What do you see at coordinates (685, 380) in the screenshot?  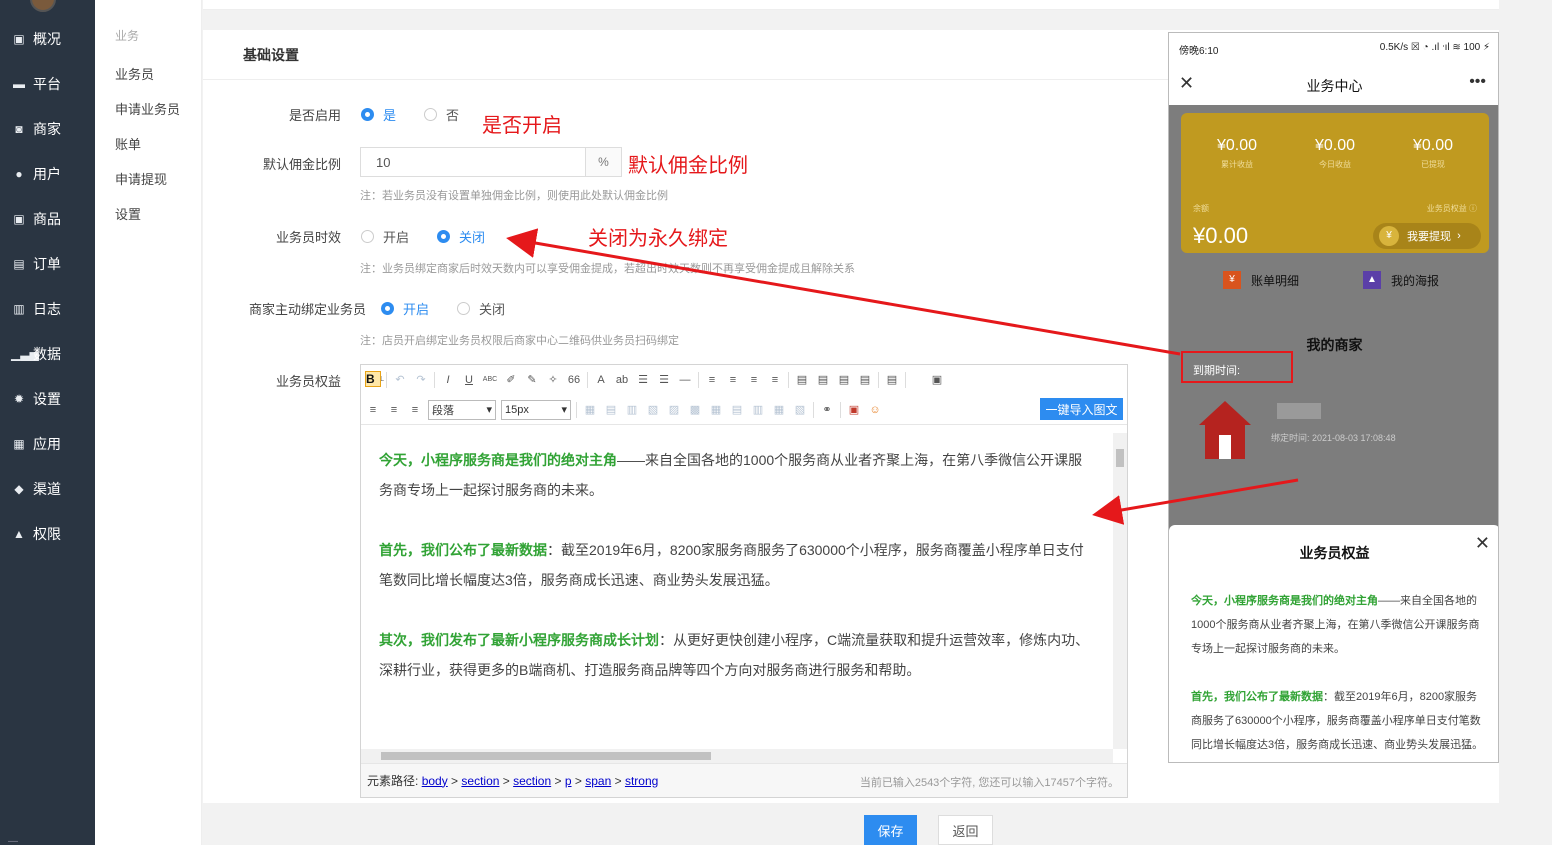 I see `toolbar-button-15-icon: —` at bounding box center [685, 380].